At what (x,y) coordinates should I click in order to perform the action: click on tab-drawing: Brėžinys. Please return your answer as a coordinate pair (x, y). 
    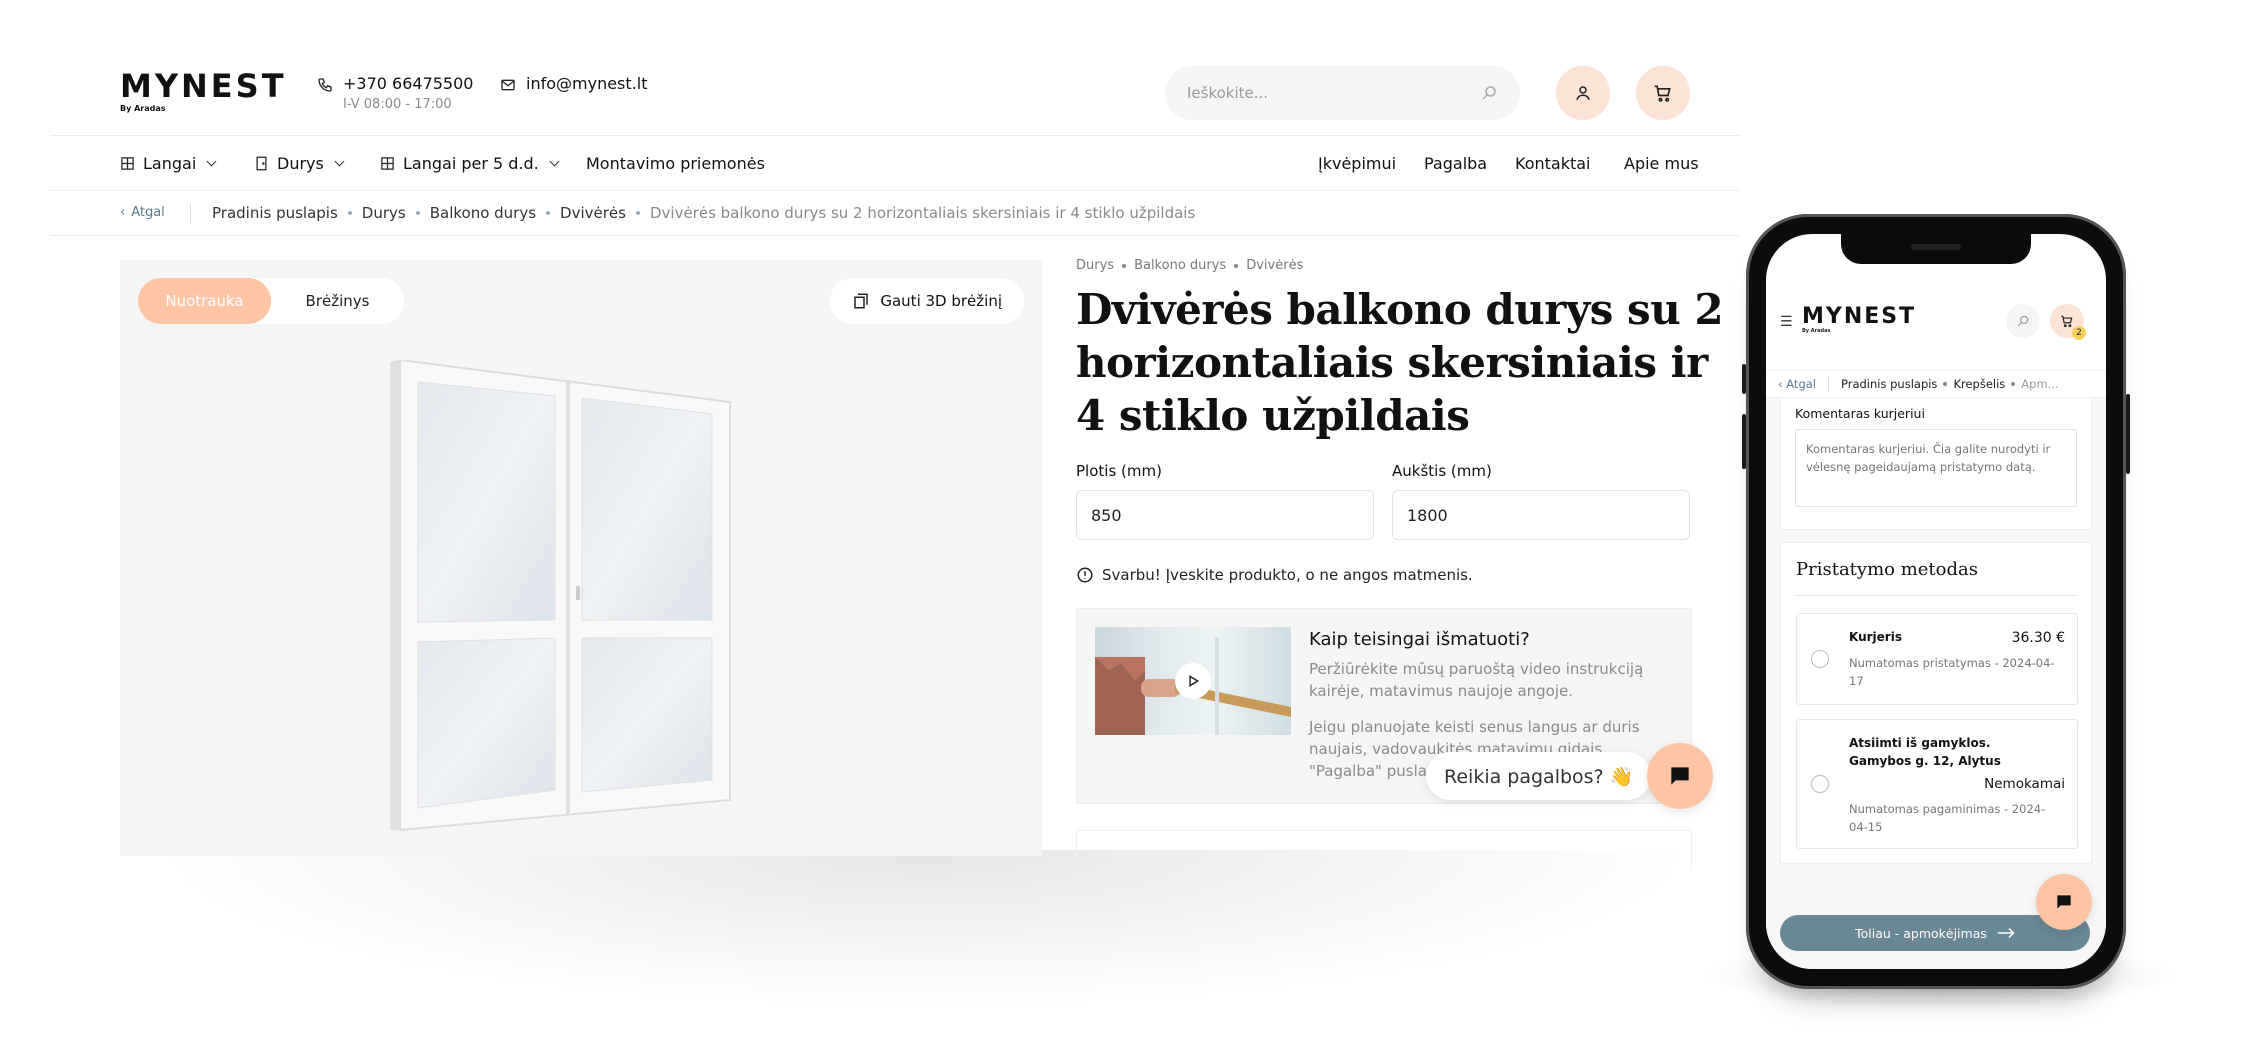
    Looking at the image, I should click on (337, 301).